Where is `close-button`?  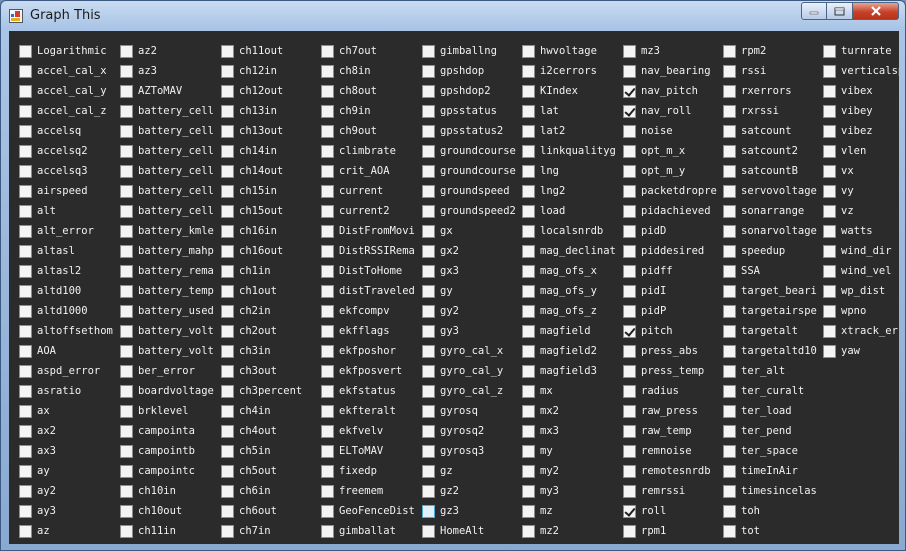
close-button is located at coordinates (876, 11).